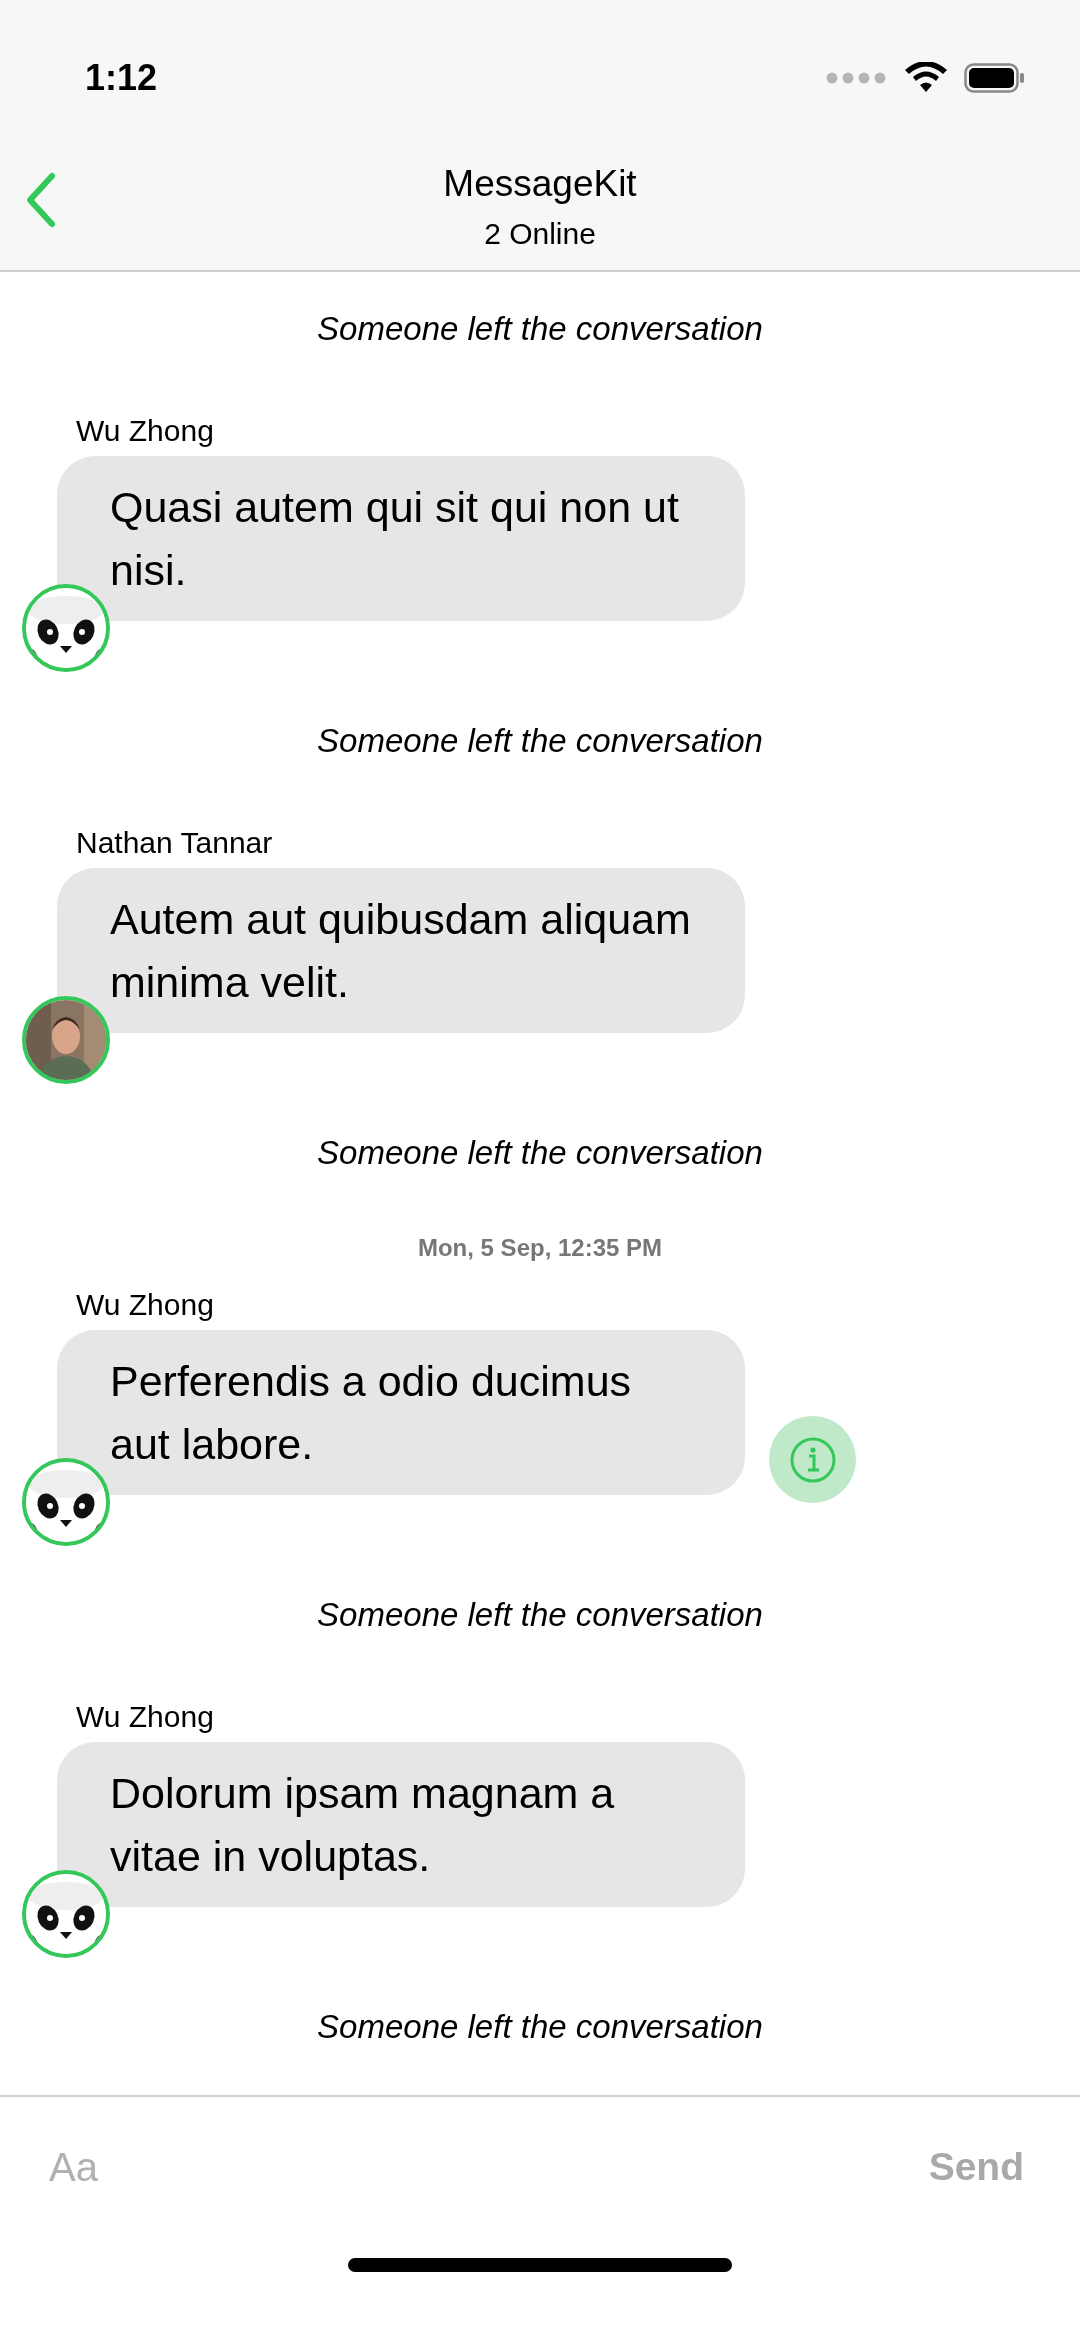 The width and height of the screenshot is (1080, 2340). Describe the element at coordinates (401, 950) in the screenshot. I see `message-bubble: Autem aut quibusdam aliquam minima velit.` at that location.